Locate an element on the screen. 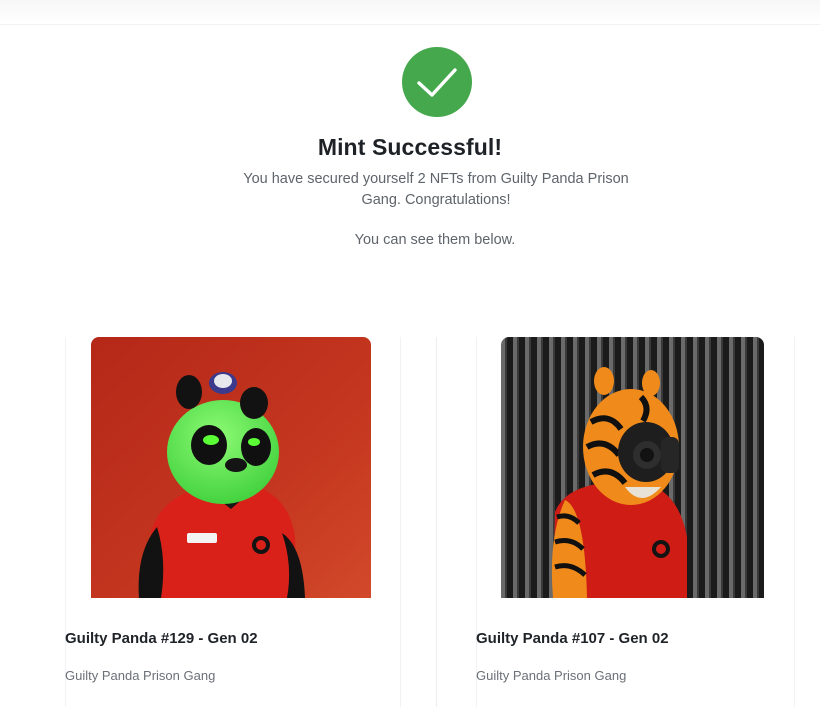  success-badge is located at coordinates (437, 82).